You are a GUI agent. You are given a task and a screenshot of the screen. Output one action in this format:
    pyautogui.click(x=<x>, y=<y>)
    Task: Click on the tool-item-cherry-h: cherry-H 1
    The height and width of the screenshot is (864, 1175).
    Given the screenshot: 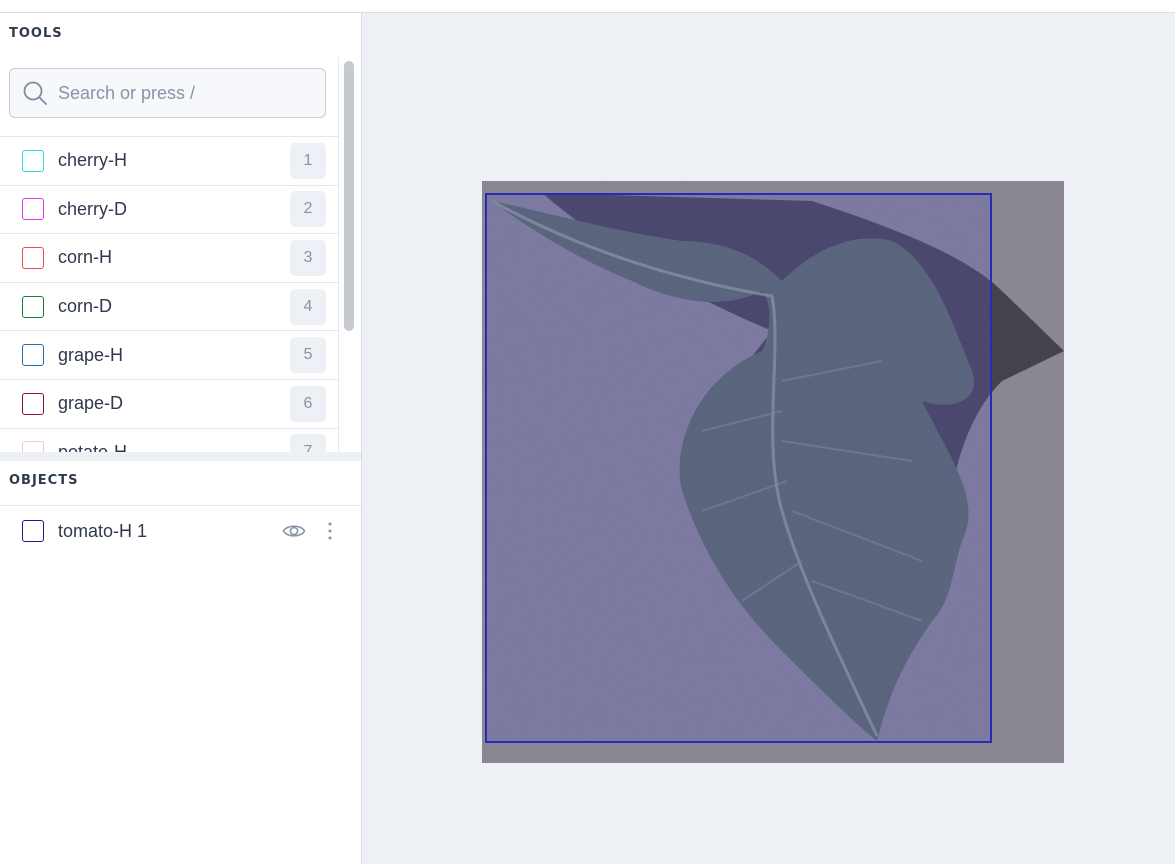 What is the action you would take?
    pyautogui.click(x=169, y=160)
    